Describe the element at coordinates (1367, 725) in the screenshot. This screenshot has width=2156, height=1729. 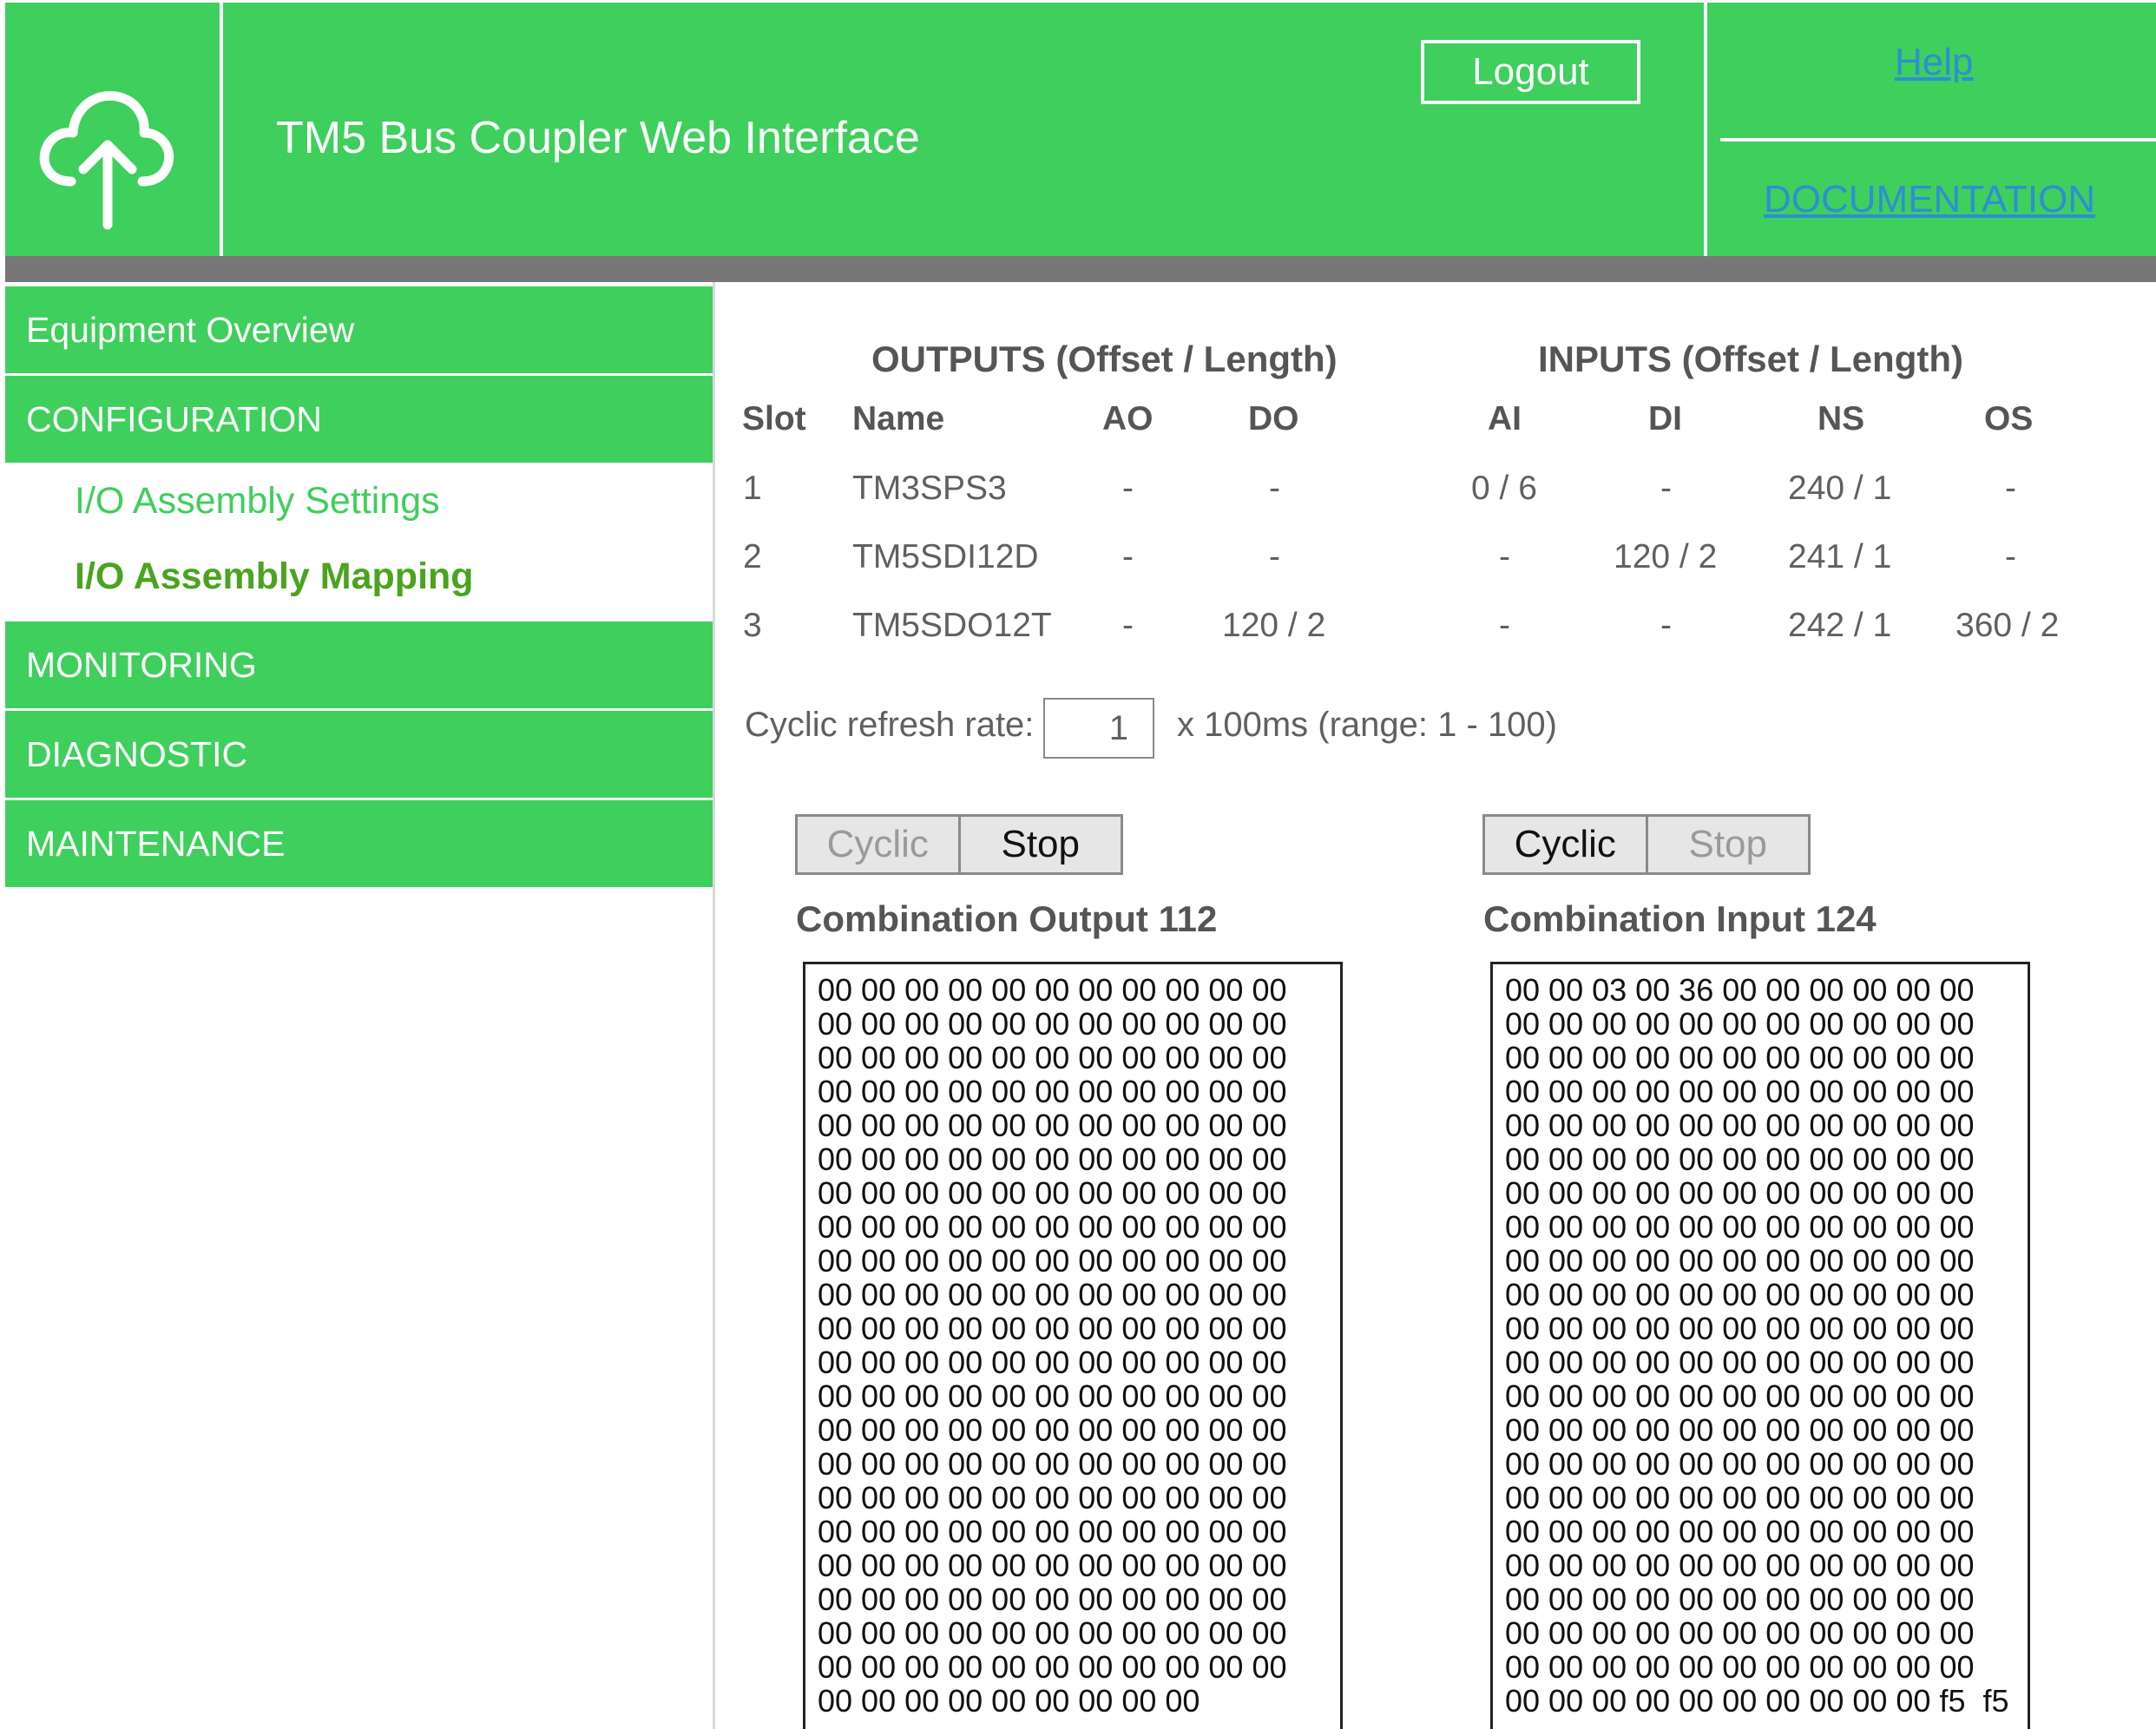
I see `refresh-rate-unit: x 100ms (range: 1 - 100)` at that location.